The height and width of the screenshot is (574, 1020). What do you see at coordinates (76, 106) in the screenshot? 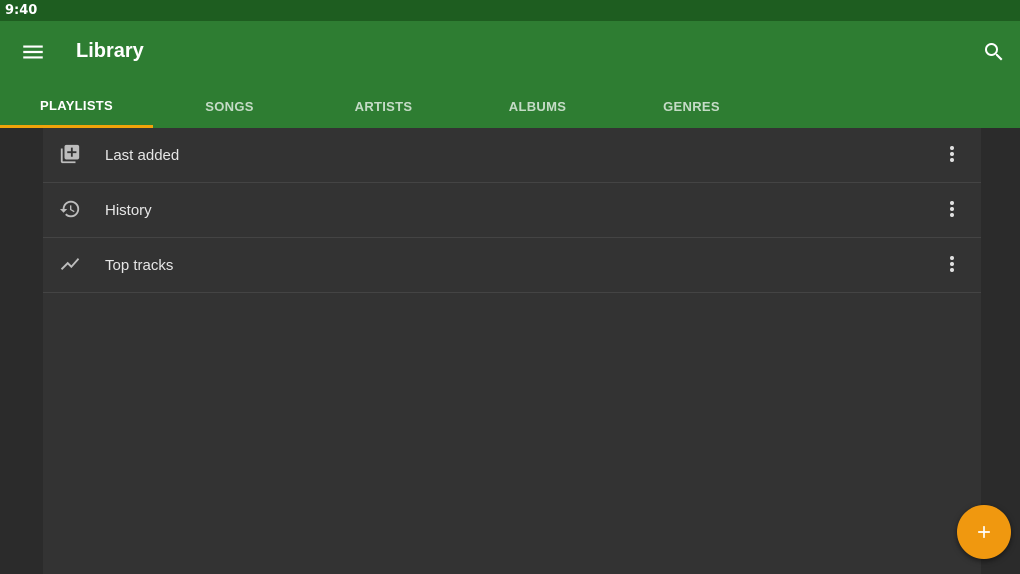
I see `tab-playlists: PLAYLISTS` at bounding box center [76, 106].